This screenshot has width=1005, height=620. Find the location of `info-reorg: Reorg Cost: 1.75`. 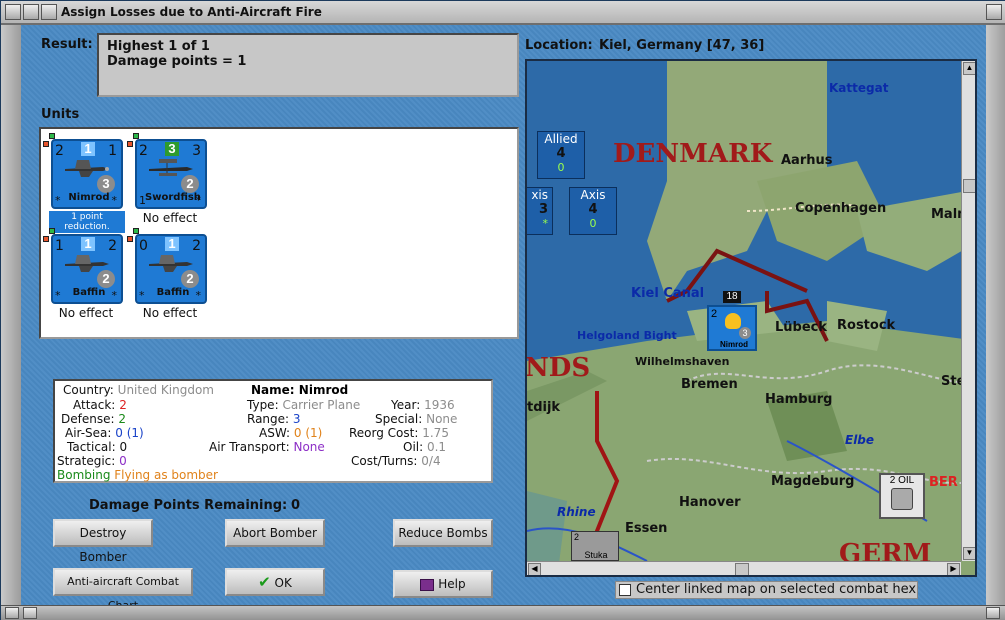

info-reorg: Reorg Cost: 1.75 is located at coordinates (399, 433).